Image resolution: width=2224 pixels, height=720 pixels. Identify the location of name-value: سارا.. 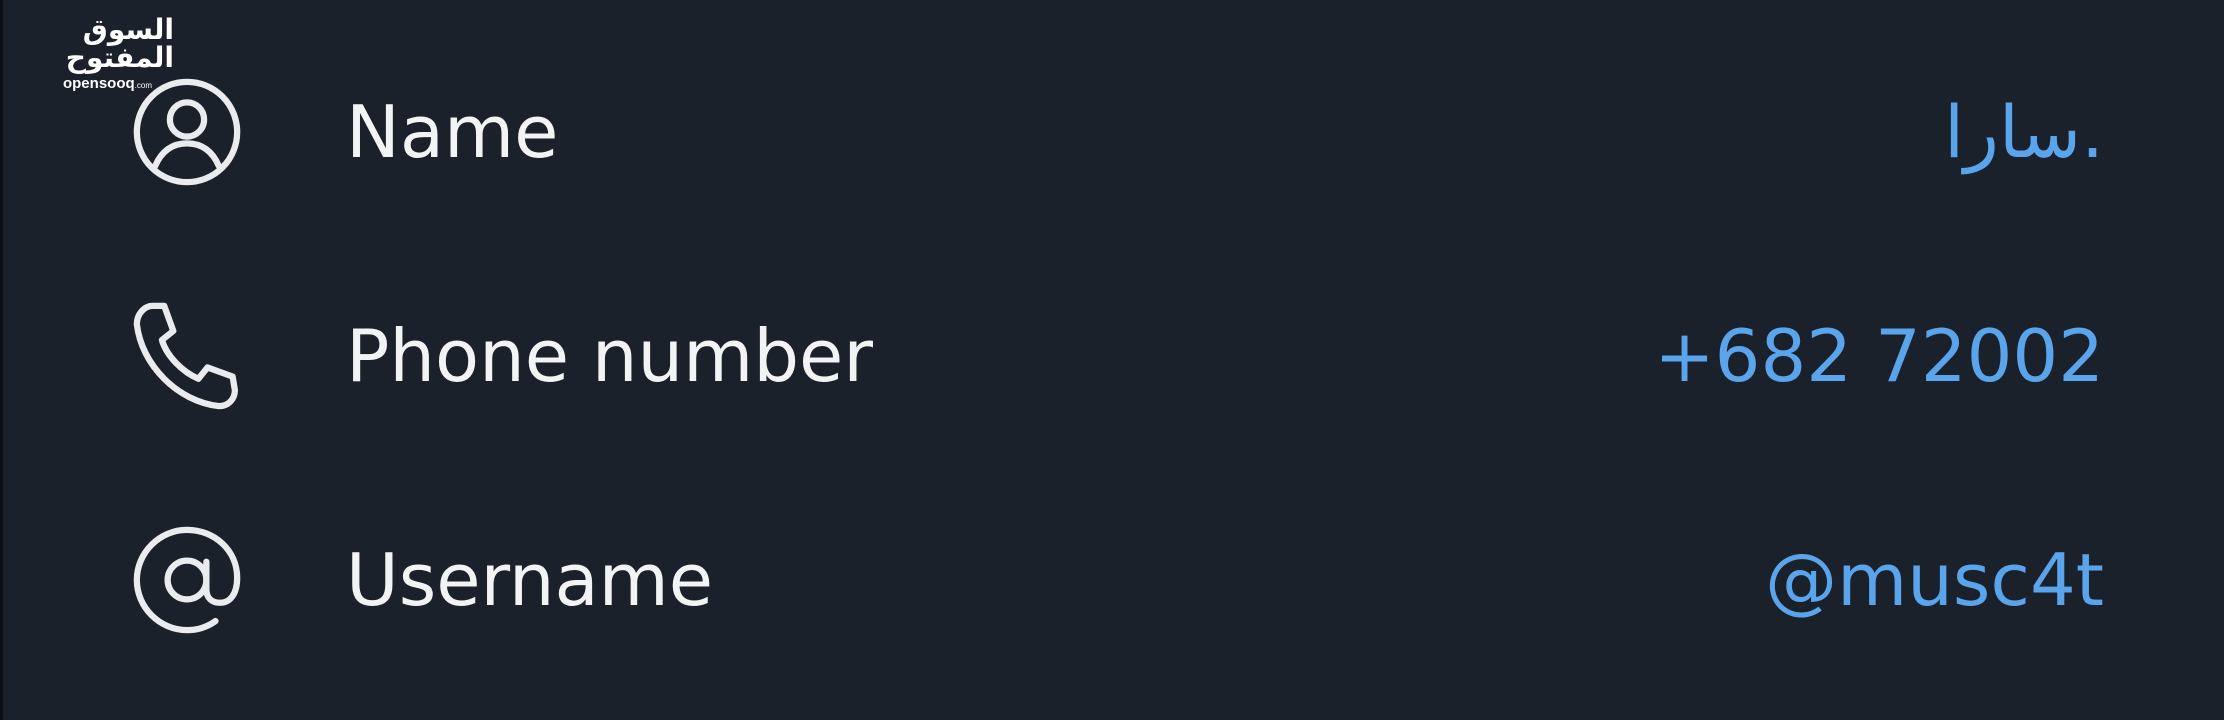
(2024, 132).